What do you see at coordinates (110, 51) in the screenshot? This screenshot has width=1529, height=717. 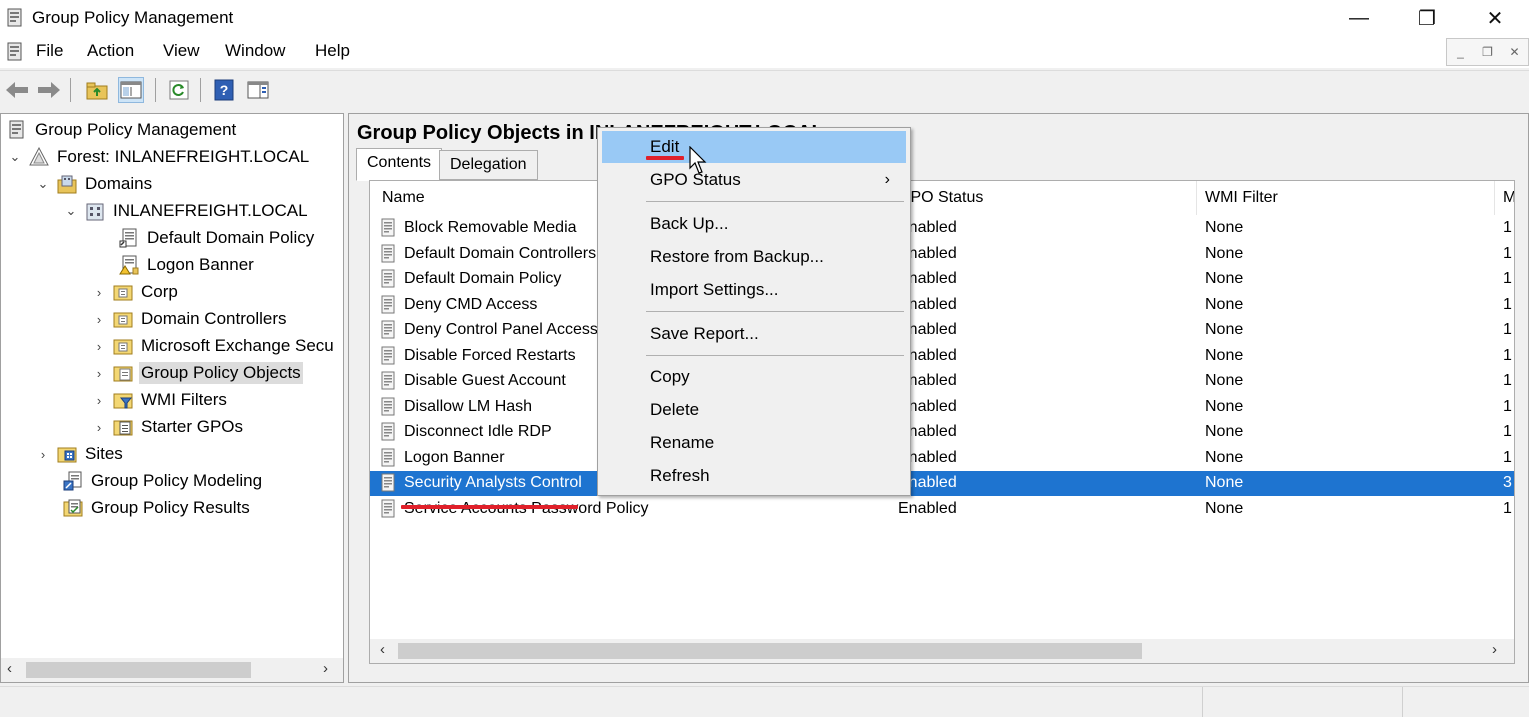 I see `menu-action: Action` at bounding box center [110, 51].